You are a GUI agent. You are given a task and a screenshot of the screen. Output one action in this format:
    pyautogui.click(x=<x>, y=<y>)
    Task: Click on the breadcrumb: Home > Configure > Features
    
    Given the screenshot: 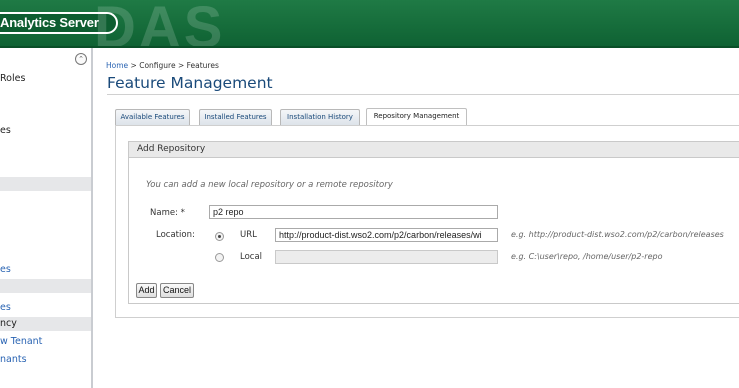 What is the action you would take?
    pyautogui.click(x=162, y=65)
    